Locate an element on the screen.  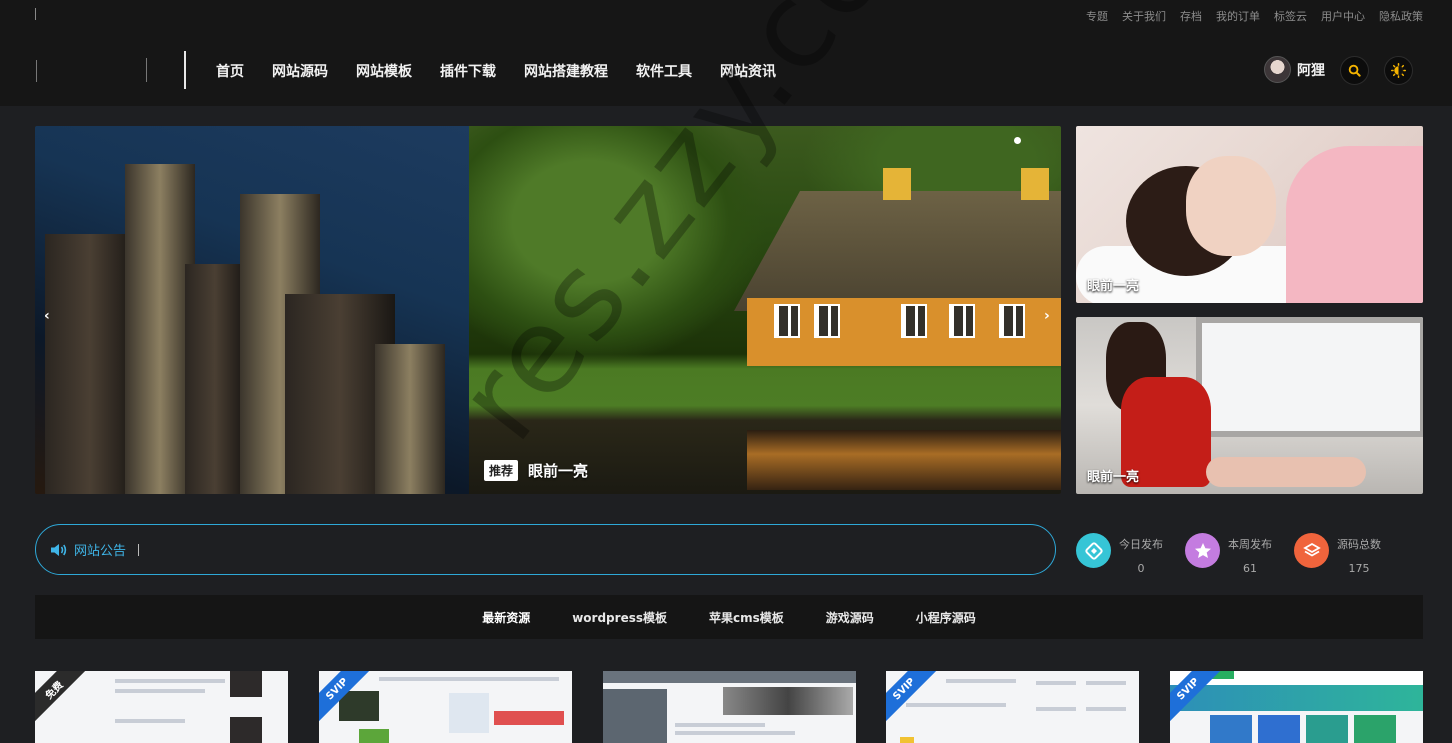
main-nav: 首页 网站源码 网站模板 插件下载 网站搭建教程 软件工具 网站资讯 is located at coordinates (496, 71).